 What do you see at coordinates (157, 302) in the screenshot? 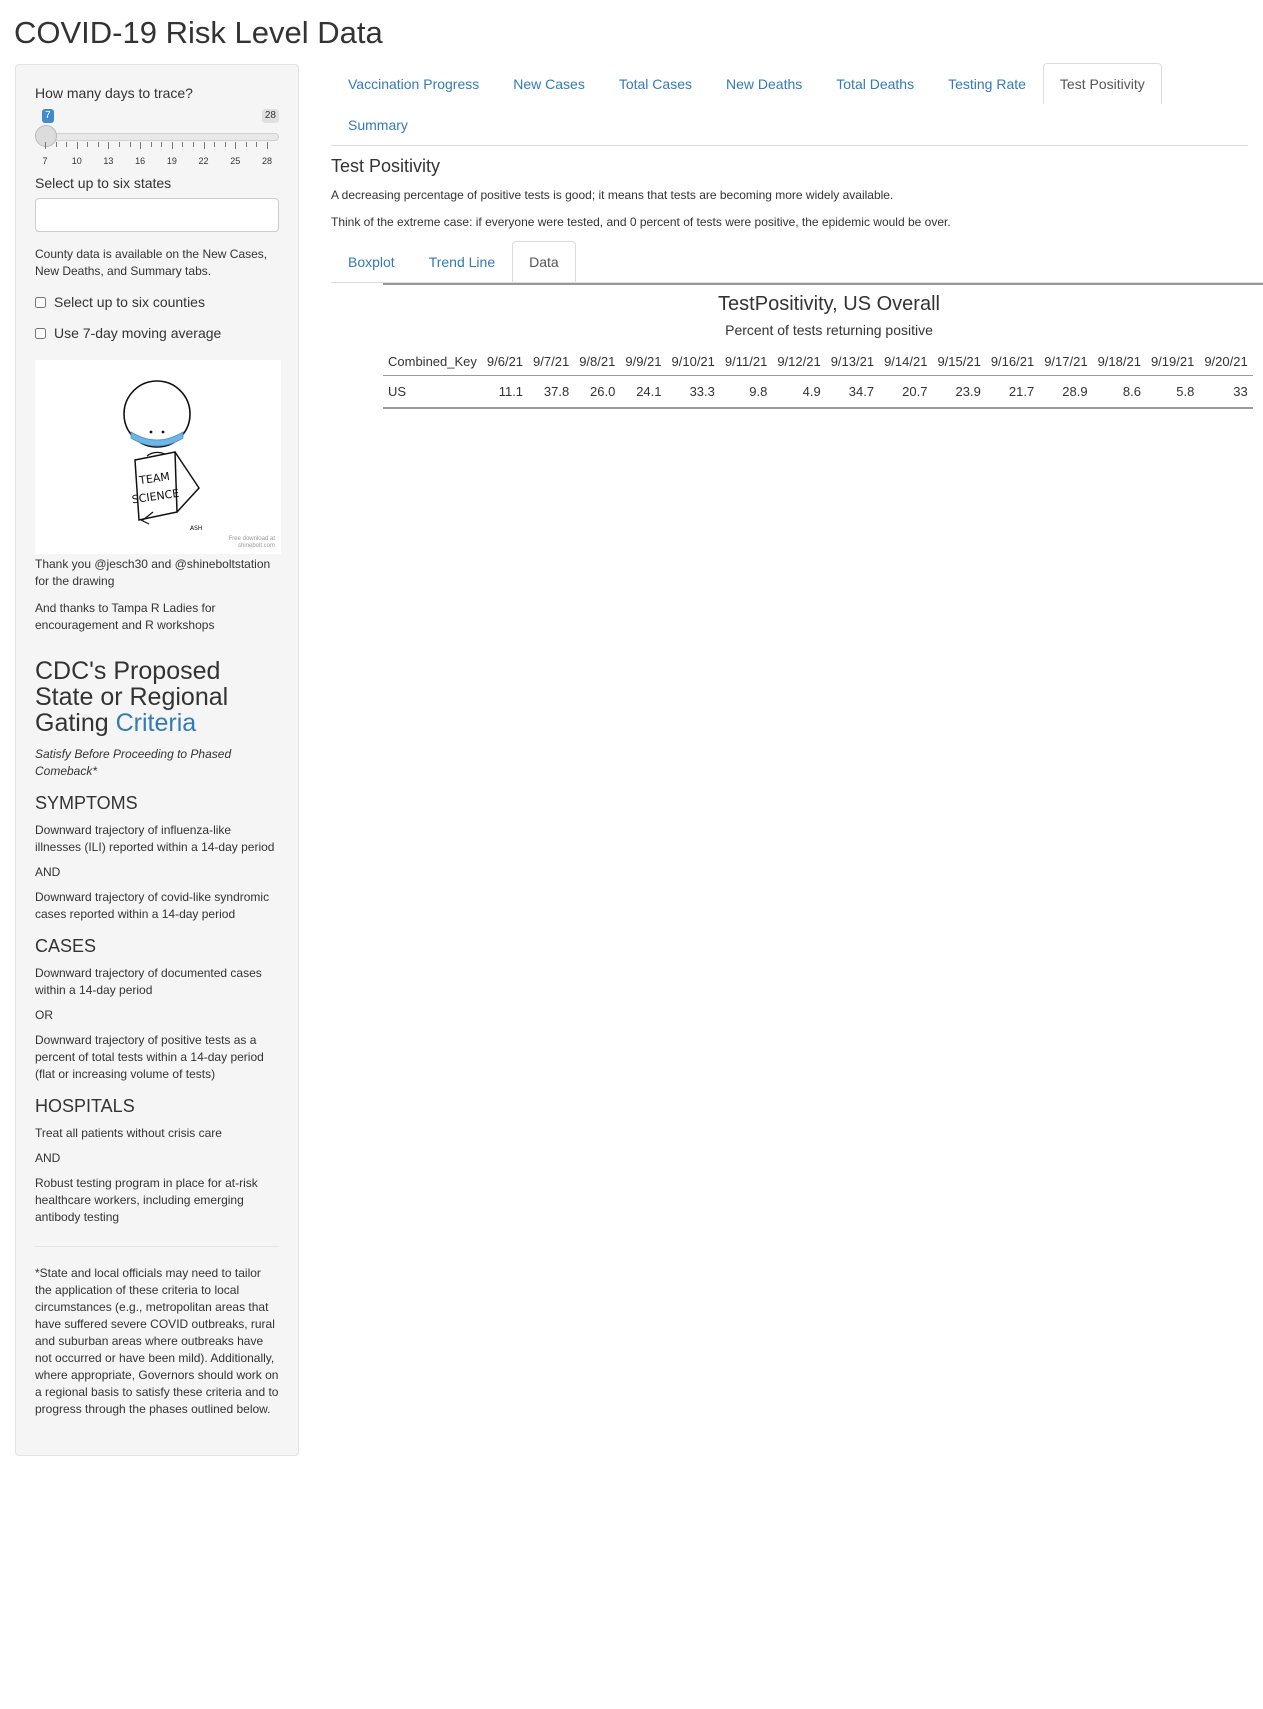
I see `counties-checkbox-row: Select up to six counties` at bounding box center [157, 302].